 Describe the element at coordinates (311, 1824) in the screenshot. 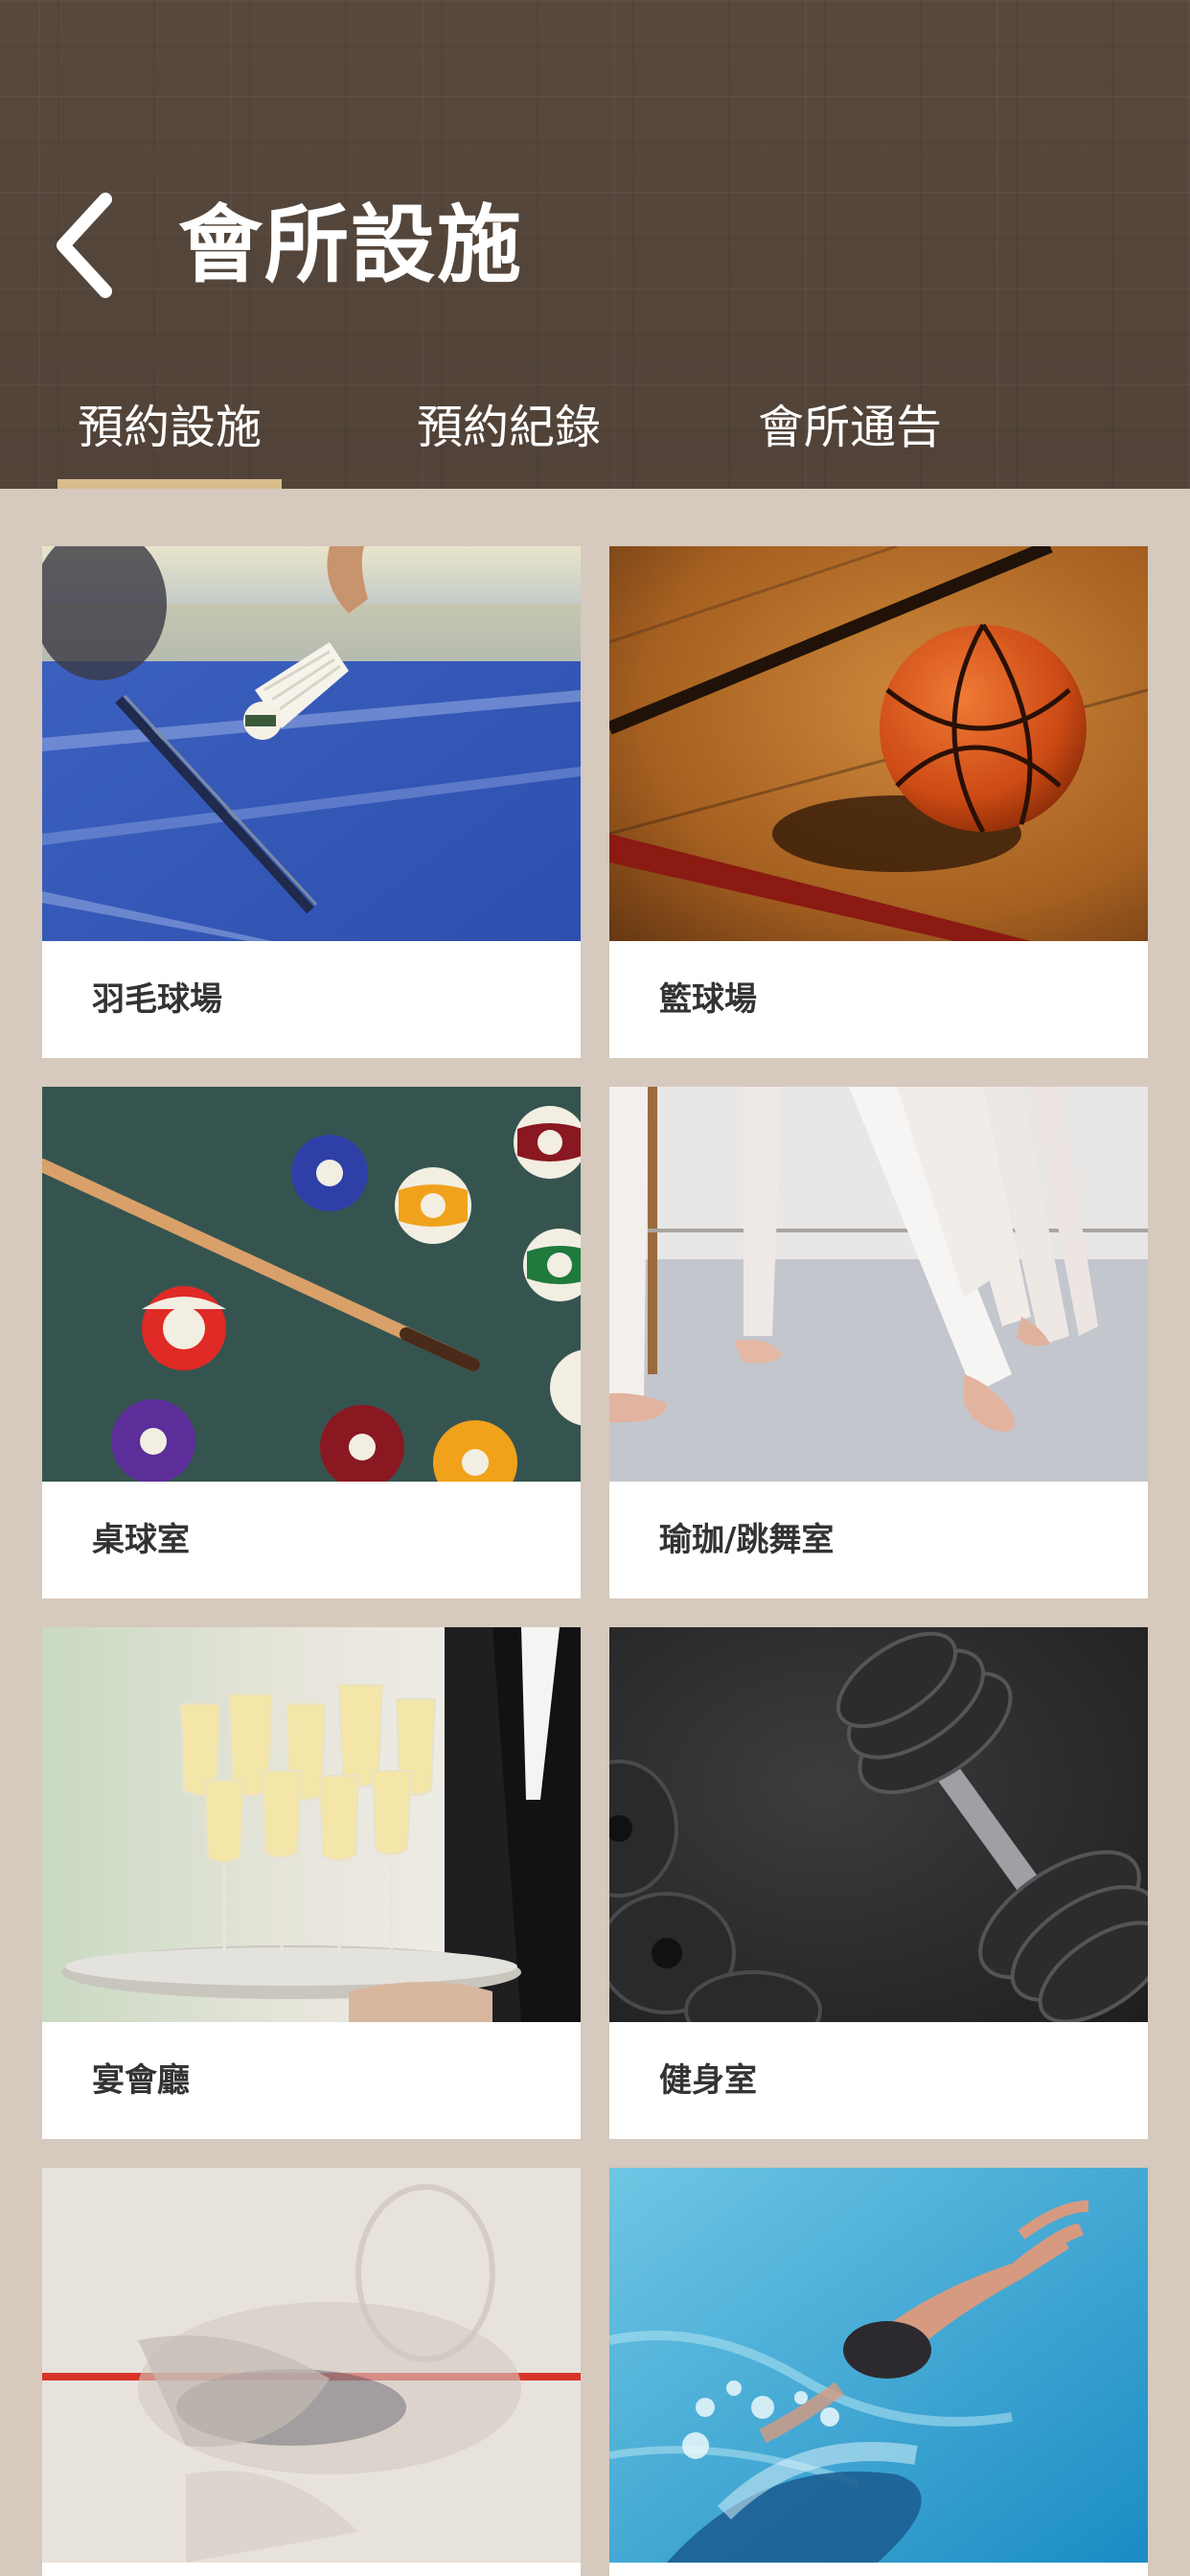

I see `champagne-photo` at that location.